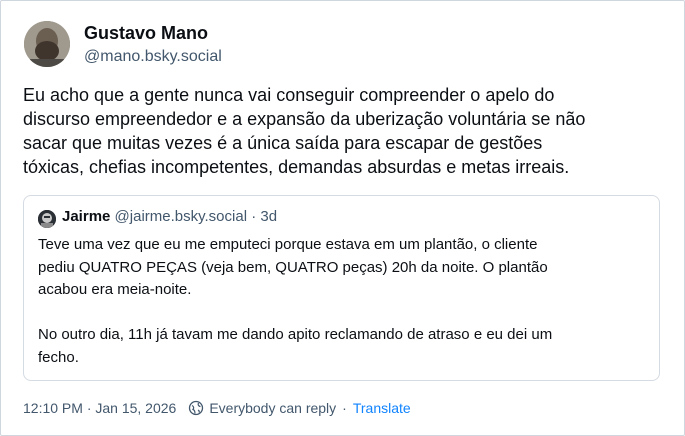 This screenshot has width=685, height=436. Describe the element at coordinates (268, 216) in the screenshot. I see `quoted-post-age: 3d` at that location.